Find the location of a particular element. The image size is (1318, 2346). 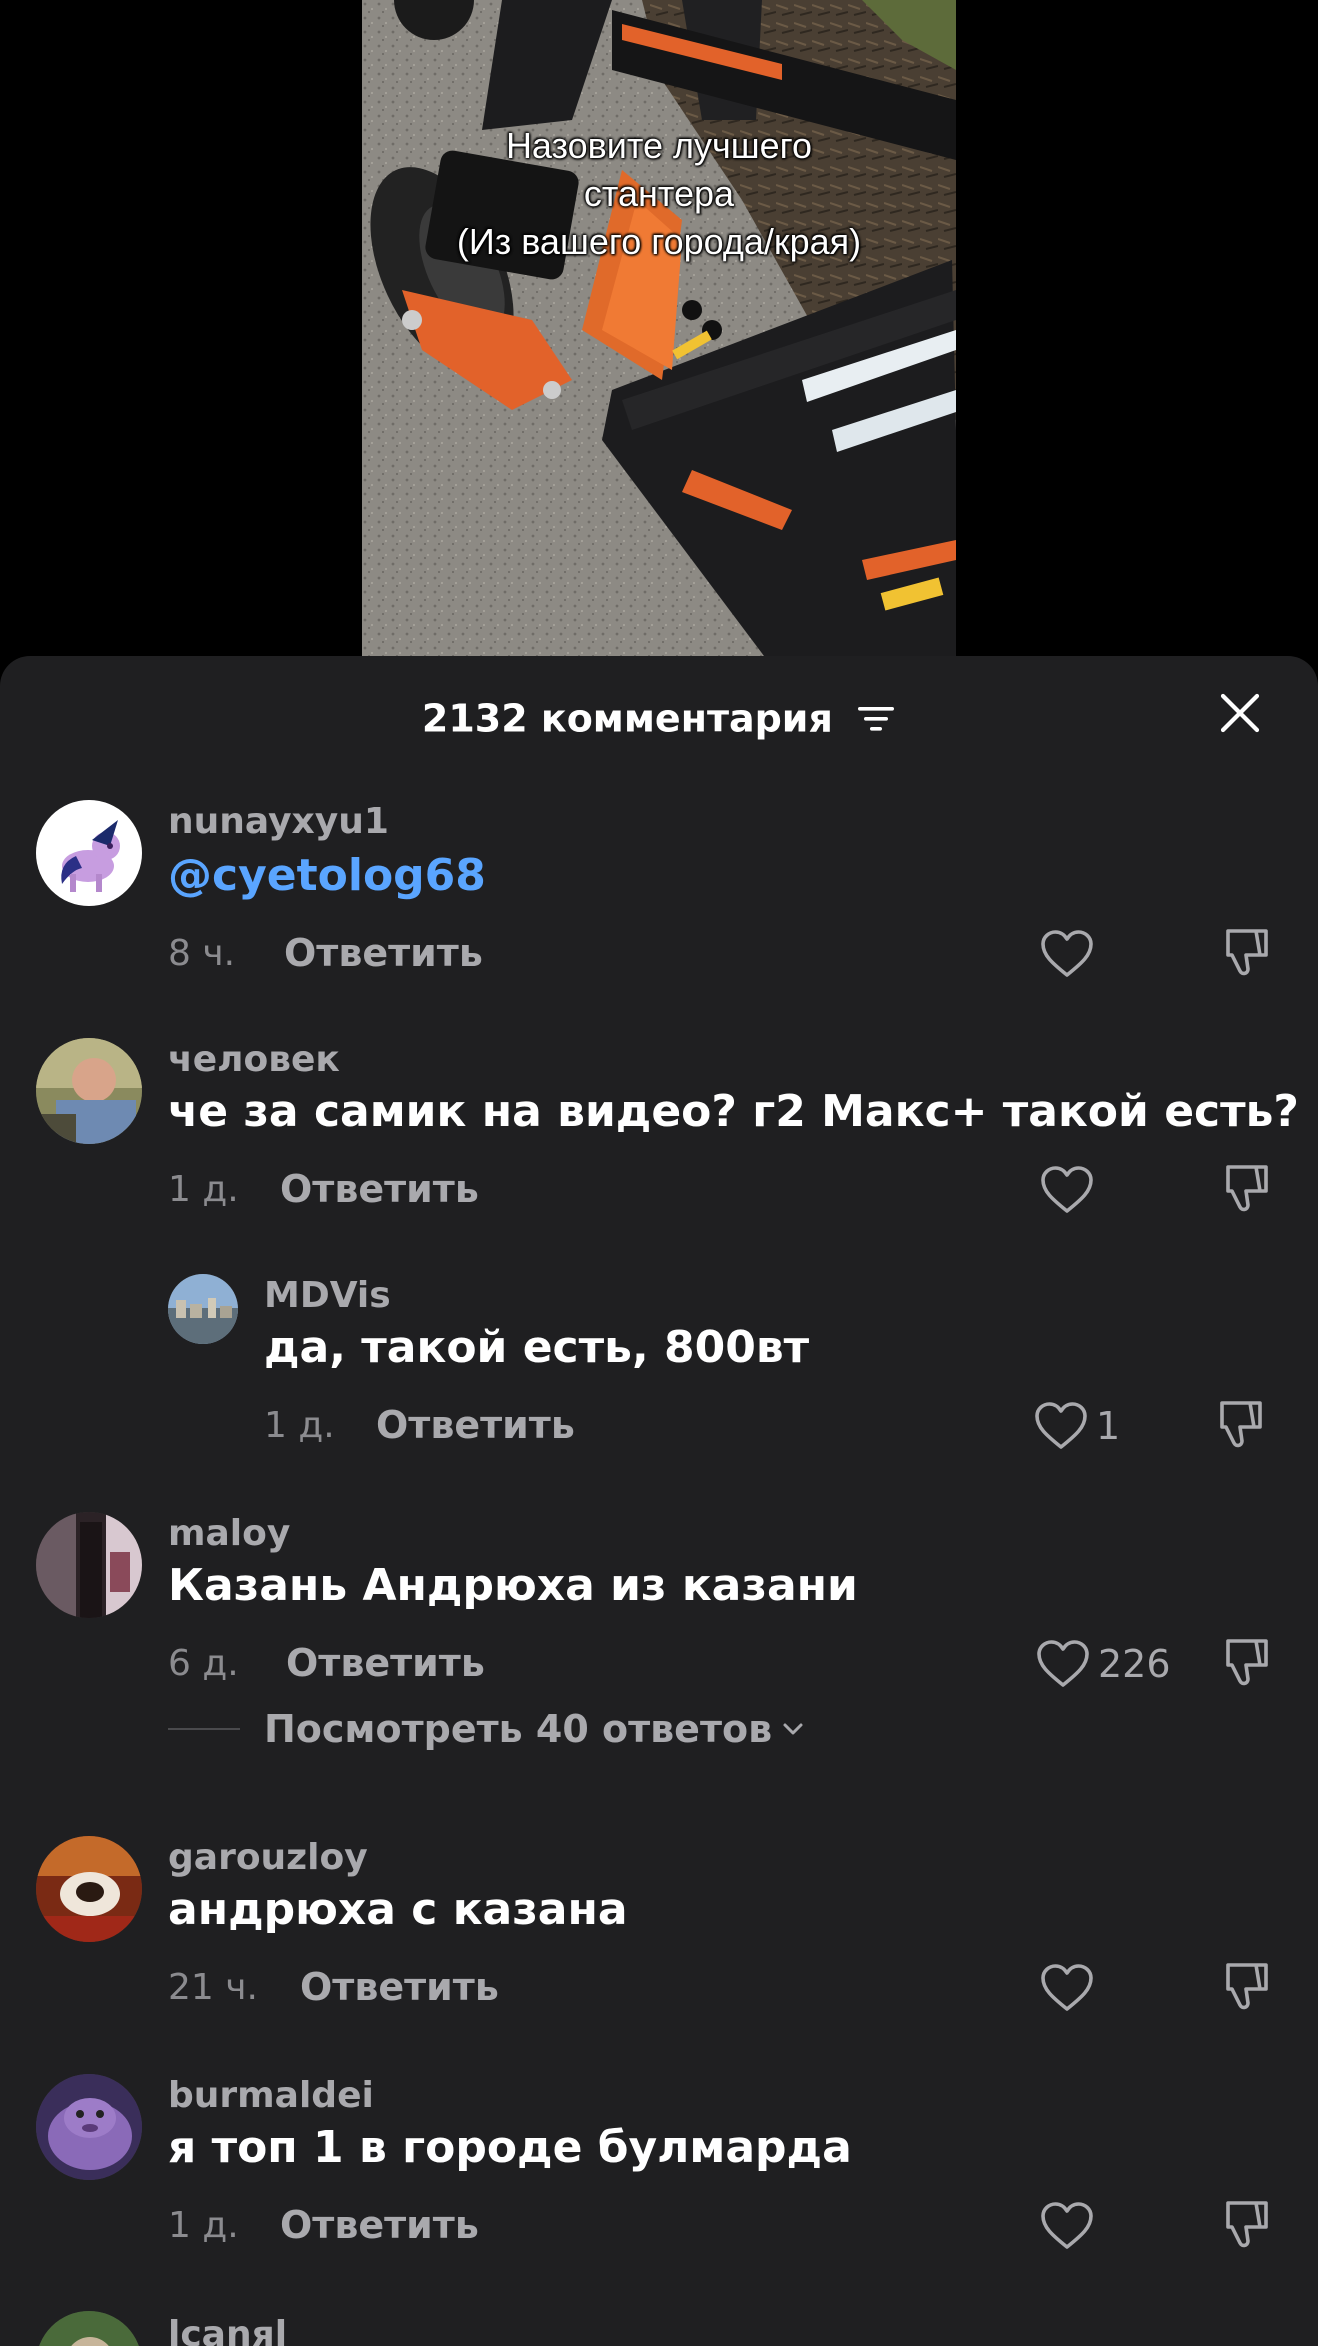

replies-divider-line is located at coordinates (204, 1729).